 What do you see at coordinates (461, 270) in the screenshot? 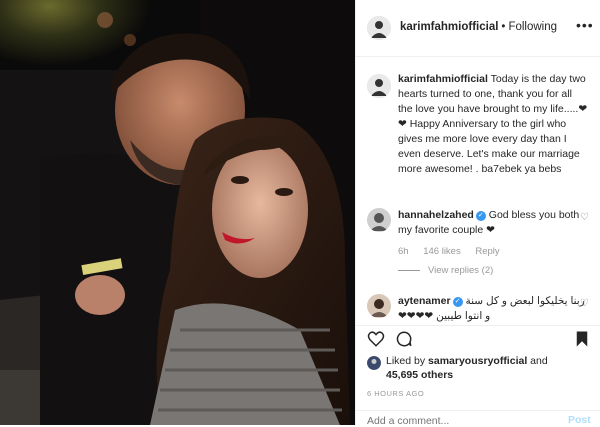
I see `view-replies-label: View replies (2)` at bounding box center [461, 270].